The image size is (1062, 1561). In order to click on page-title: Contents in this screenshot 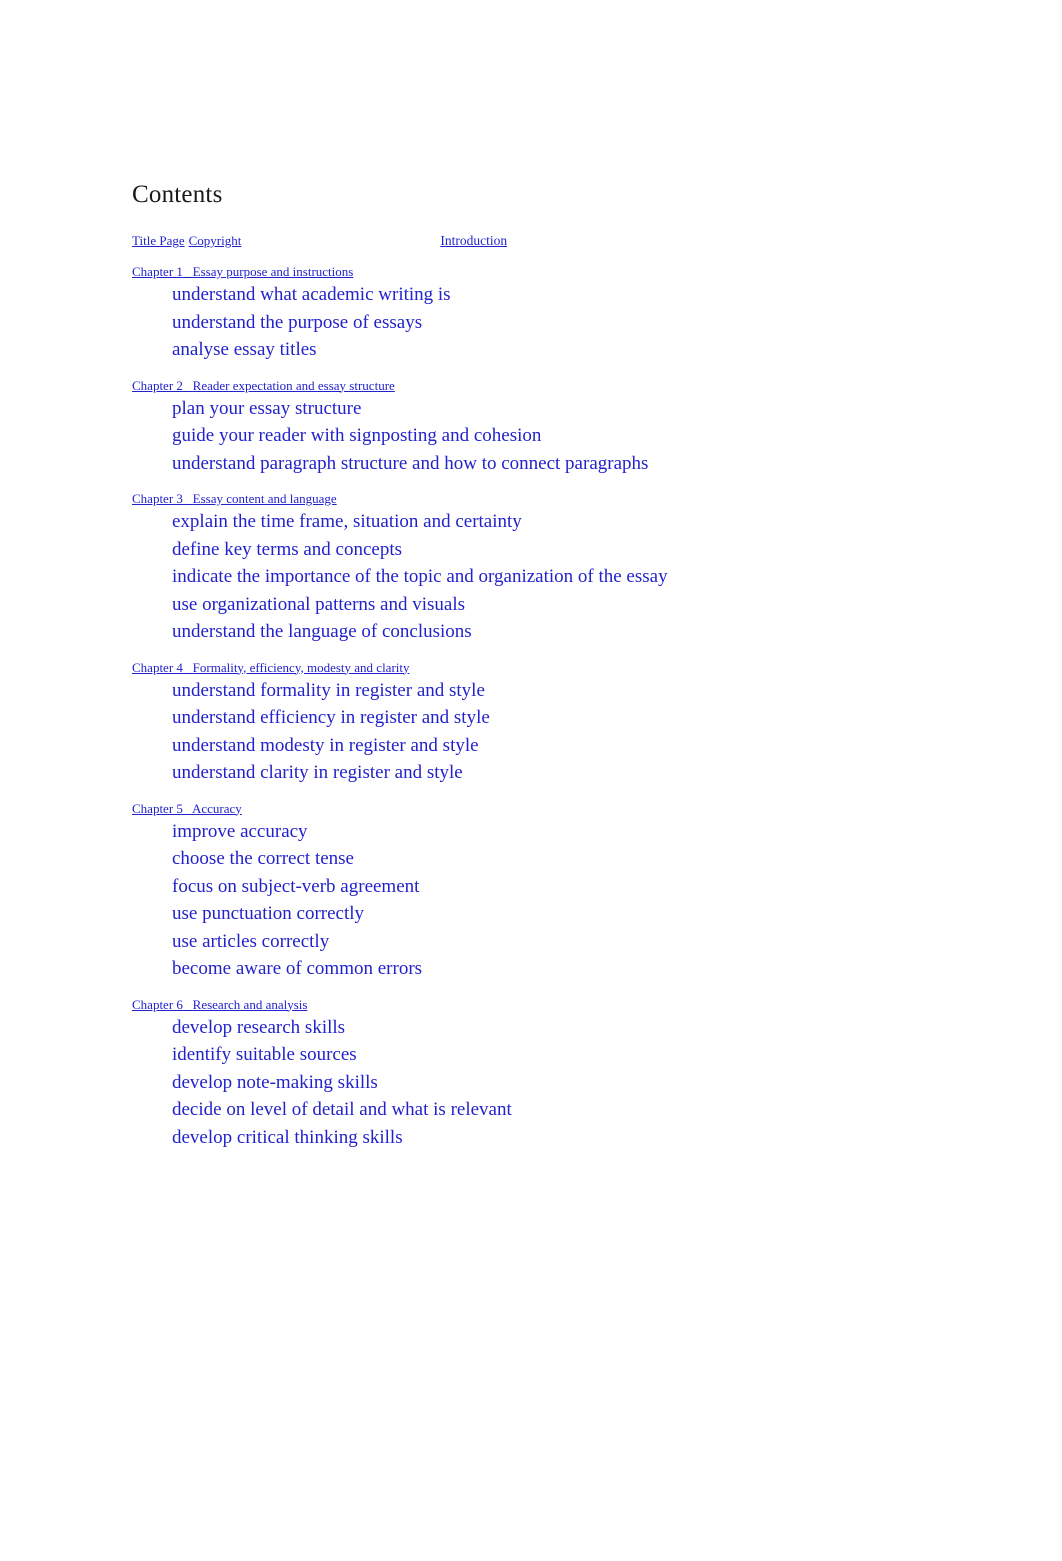, I will do `click(177, 194)`.